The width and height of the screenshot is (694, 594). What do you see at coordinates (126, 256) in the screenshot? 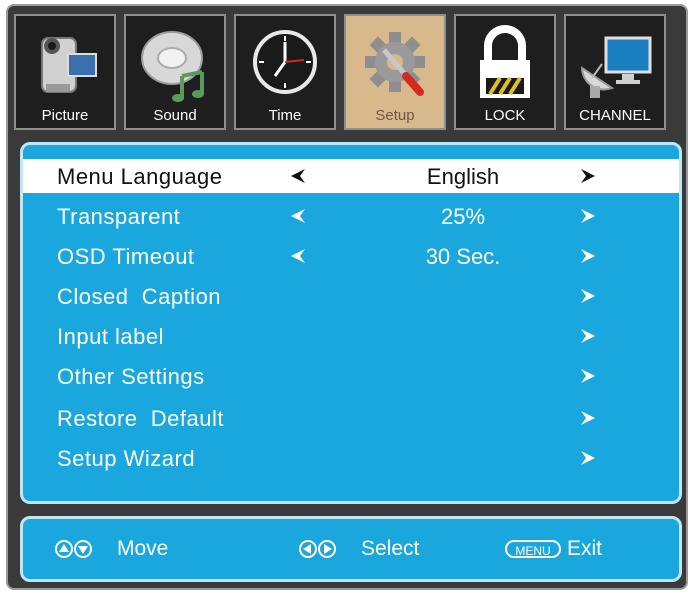
I see `menu-row-label: OSD Timeout` at bounding box center [126, 256].